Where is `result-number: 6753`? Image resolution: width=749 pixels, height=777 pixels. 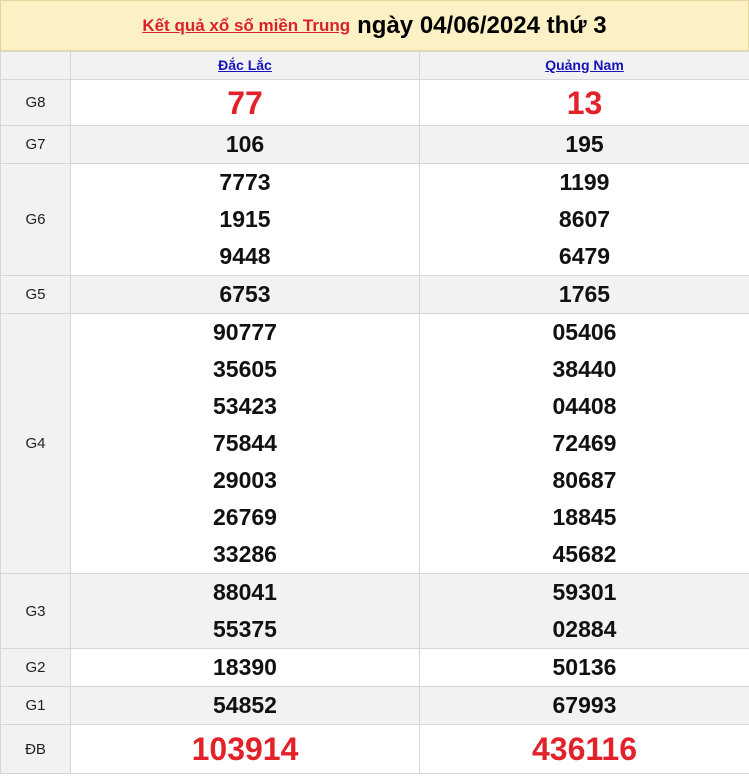 result-number: 6753 is located at coordinates (245, 294).